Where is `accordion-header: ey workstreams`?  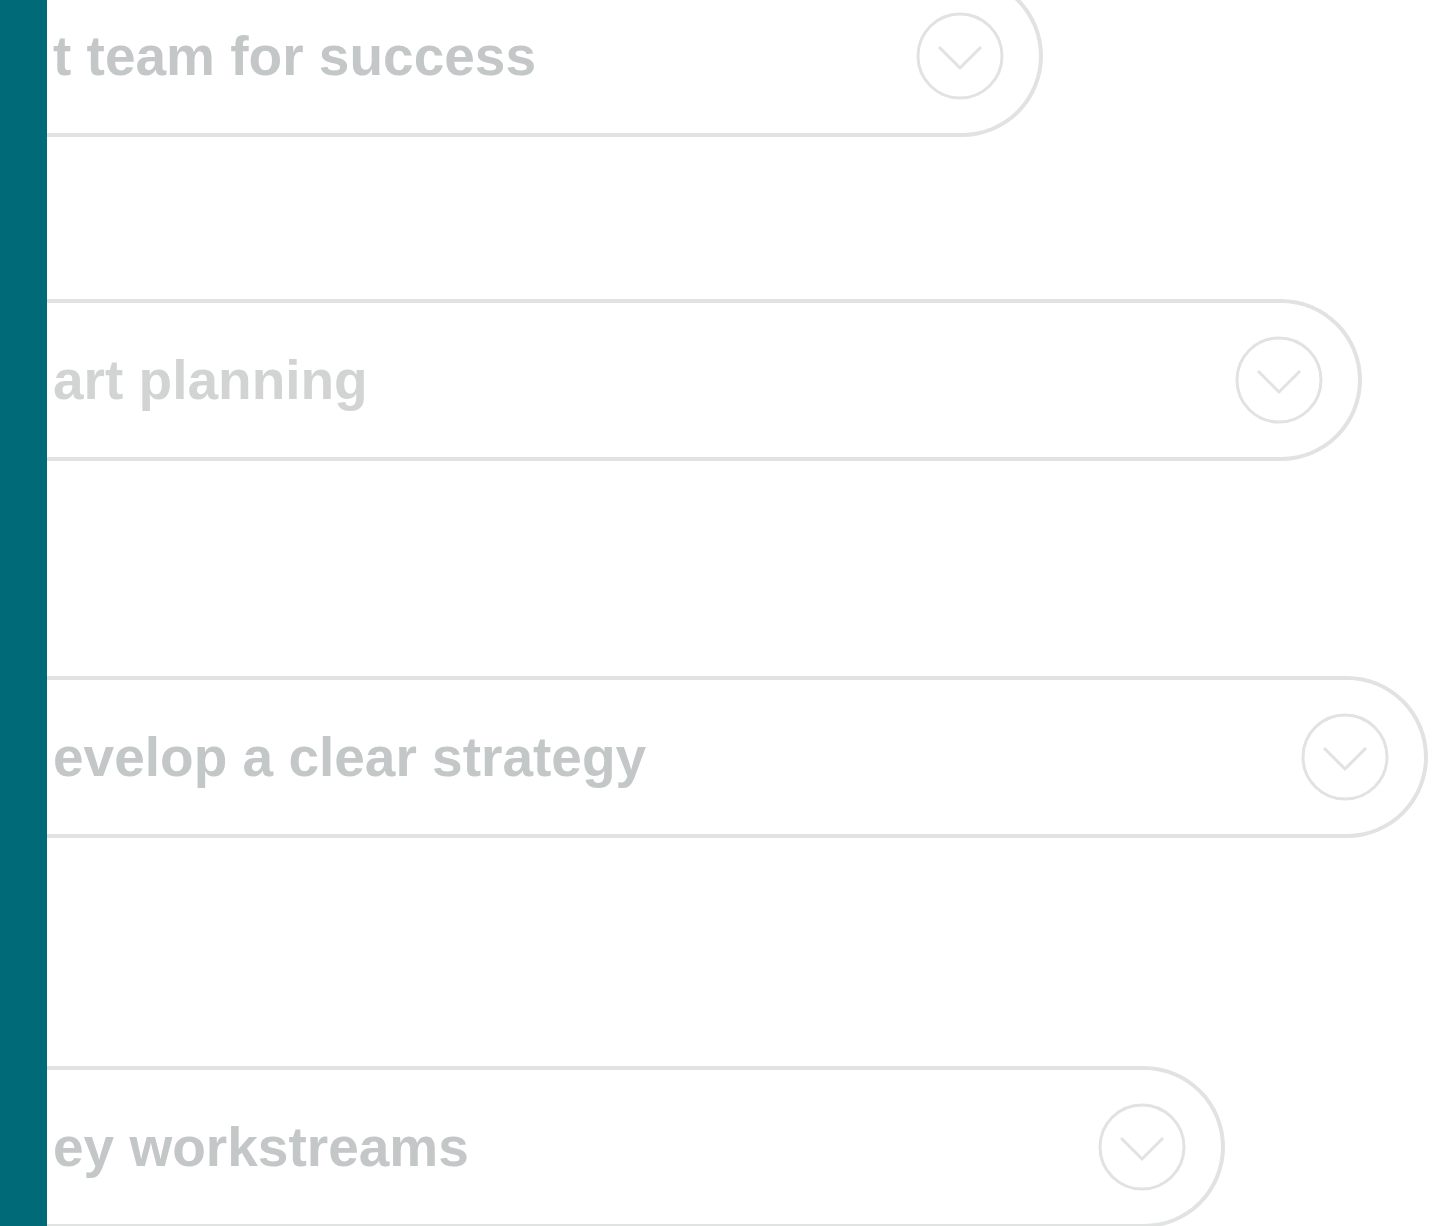
accordion-header: ey workstreams is located at coordinates (636, 1146).